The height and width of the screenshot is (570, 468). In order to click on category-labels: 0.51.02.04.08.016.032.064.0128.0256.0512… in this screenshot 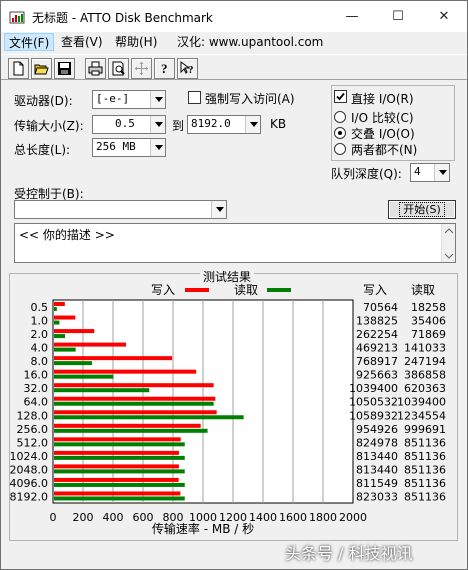, I will do `click(29, 402)`.